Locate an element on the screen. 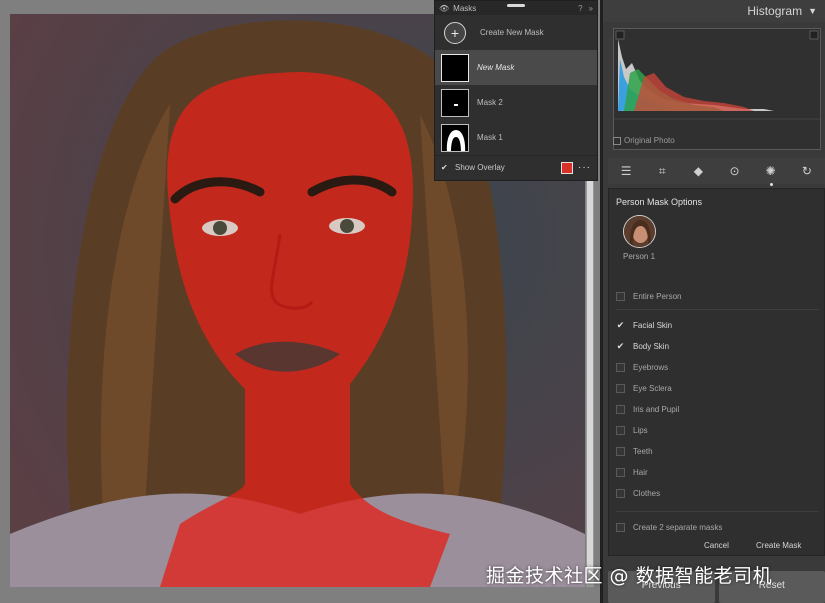  eye-sclera-option: Eye Sclera is located at coordinates (644, 388).